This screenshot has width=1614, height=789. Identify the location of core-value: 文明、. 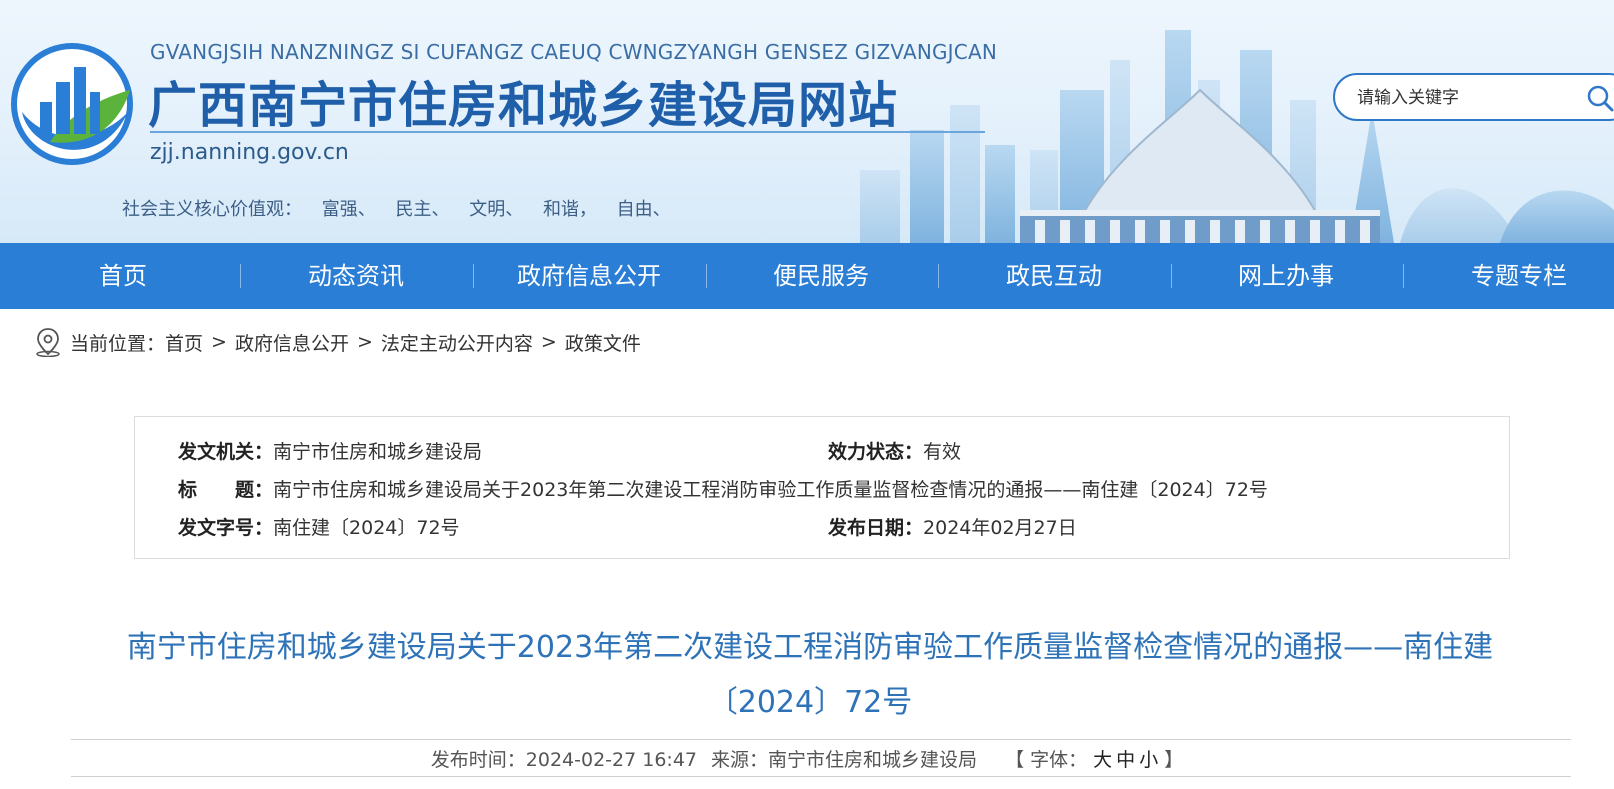
(496, 209).